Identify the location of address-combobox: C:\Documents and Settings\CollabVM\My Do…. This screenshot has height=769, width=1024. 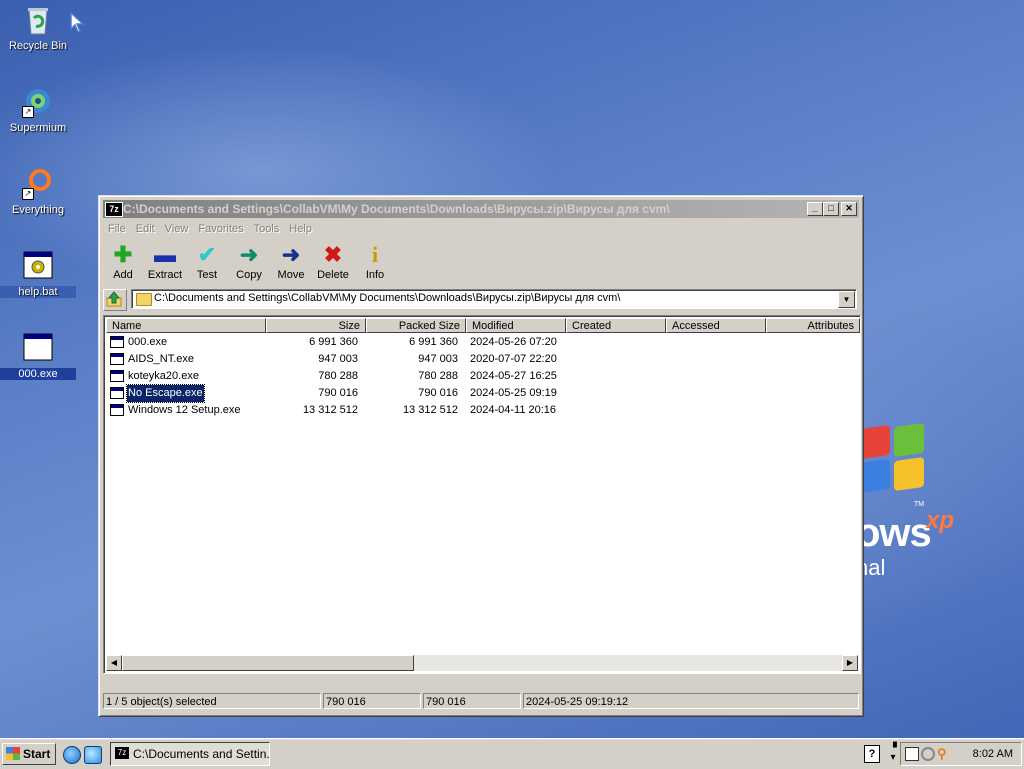
(494, 299).